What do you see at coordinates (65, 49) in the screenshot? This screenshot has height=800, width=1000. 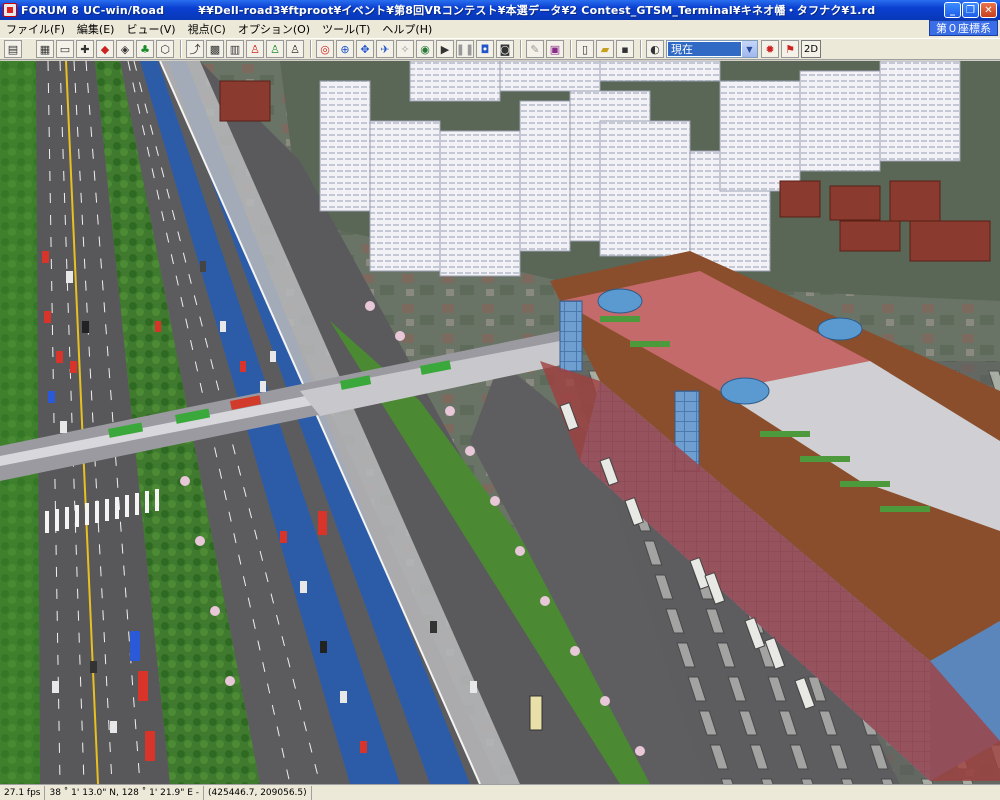 I see `cross-section-icon: ▭` at bounding box center [65, 49].